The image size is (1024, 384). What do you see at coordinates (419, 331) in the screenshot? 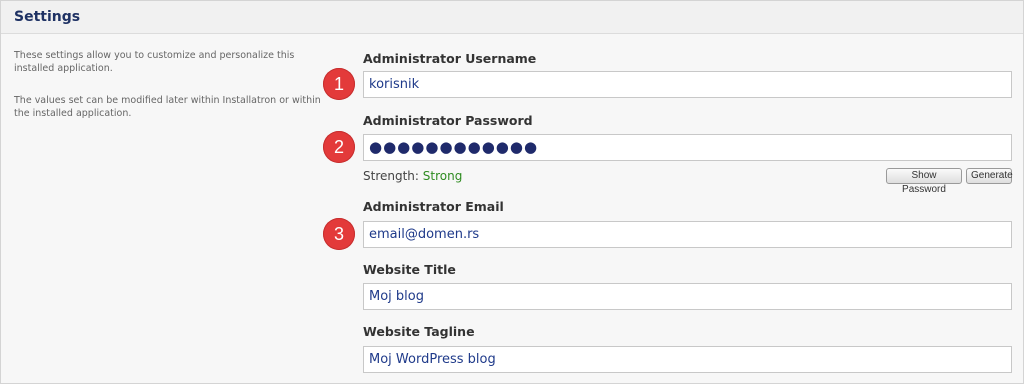
I see `website-tagline-label: Website Tagline` at bounding box center [419, 331].